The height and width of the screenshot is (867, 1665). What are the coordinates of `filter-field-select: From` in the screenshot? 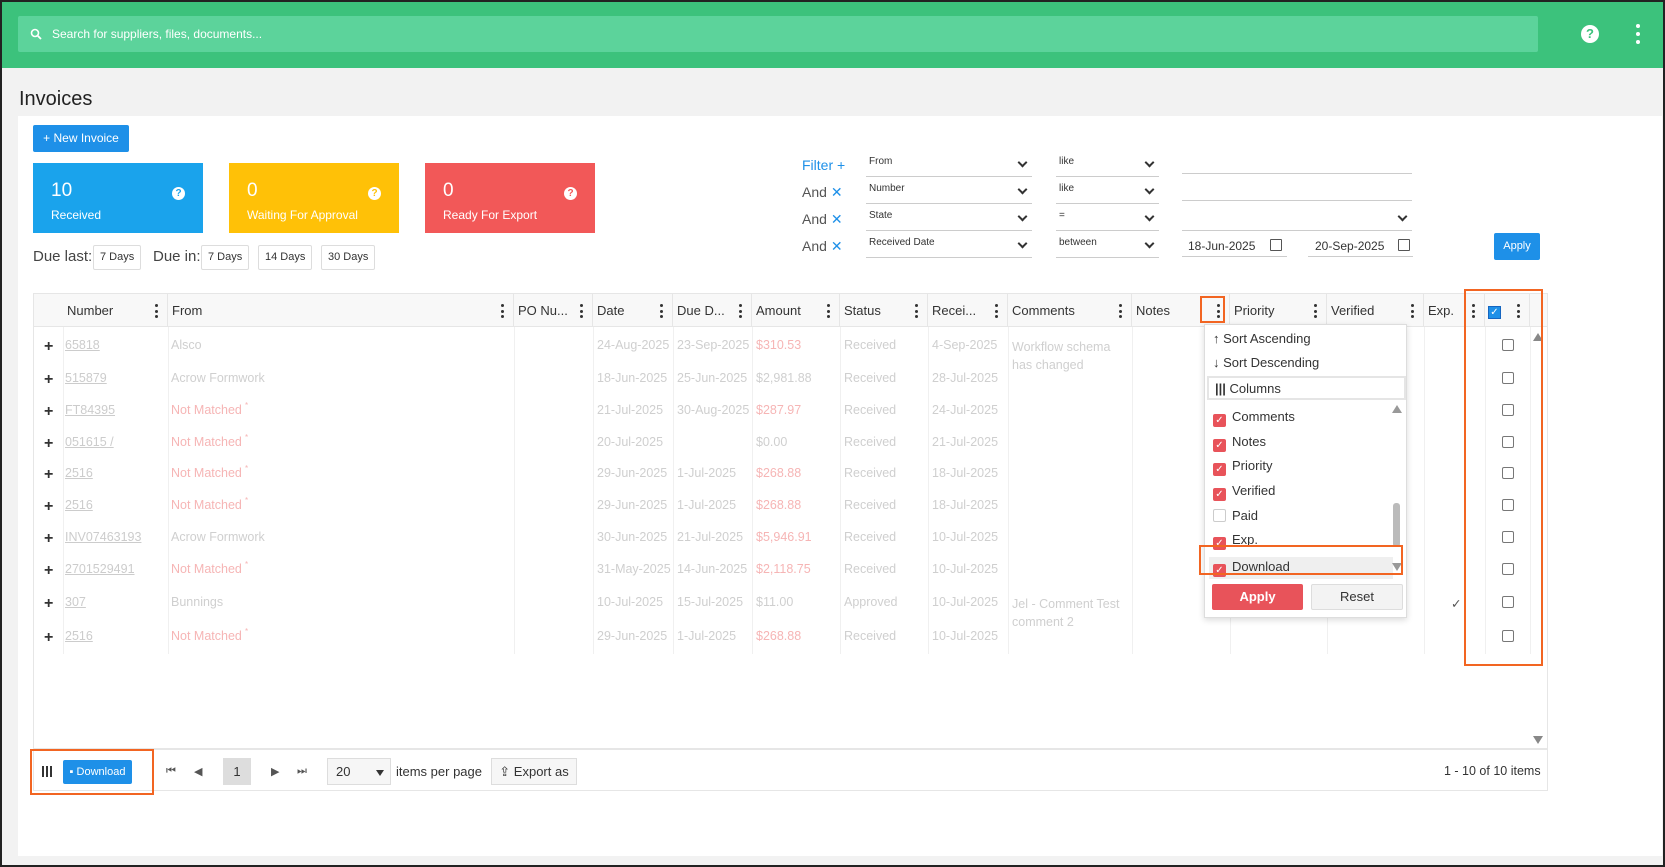 It's located at (949, 165).